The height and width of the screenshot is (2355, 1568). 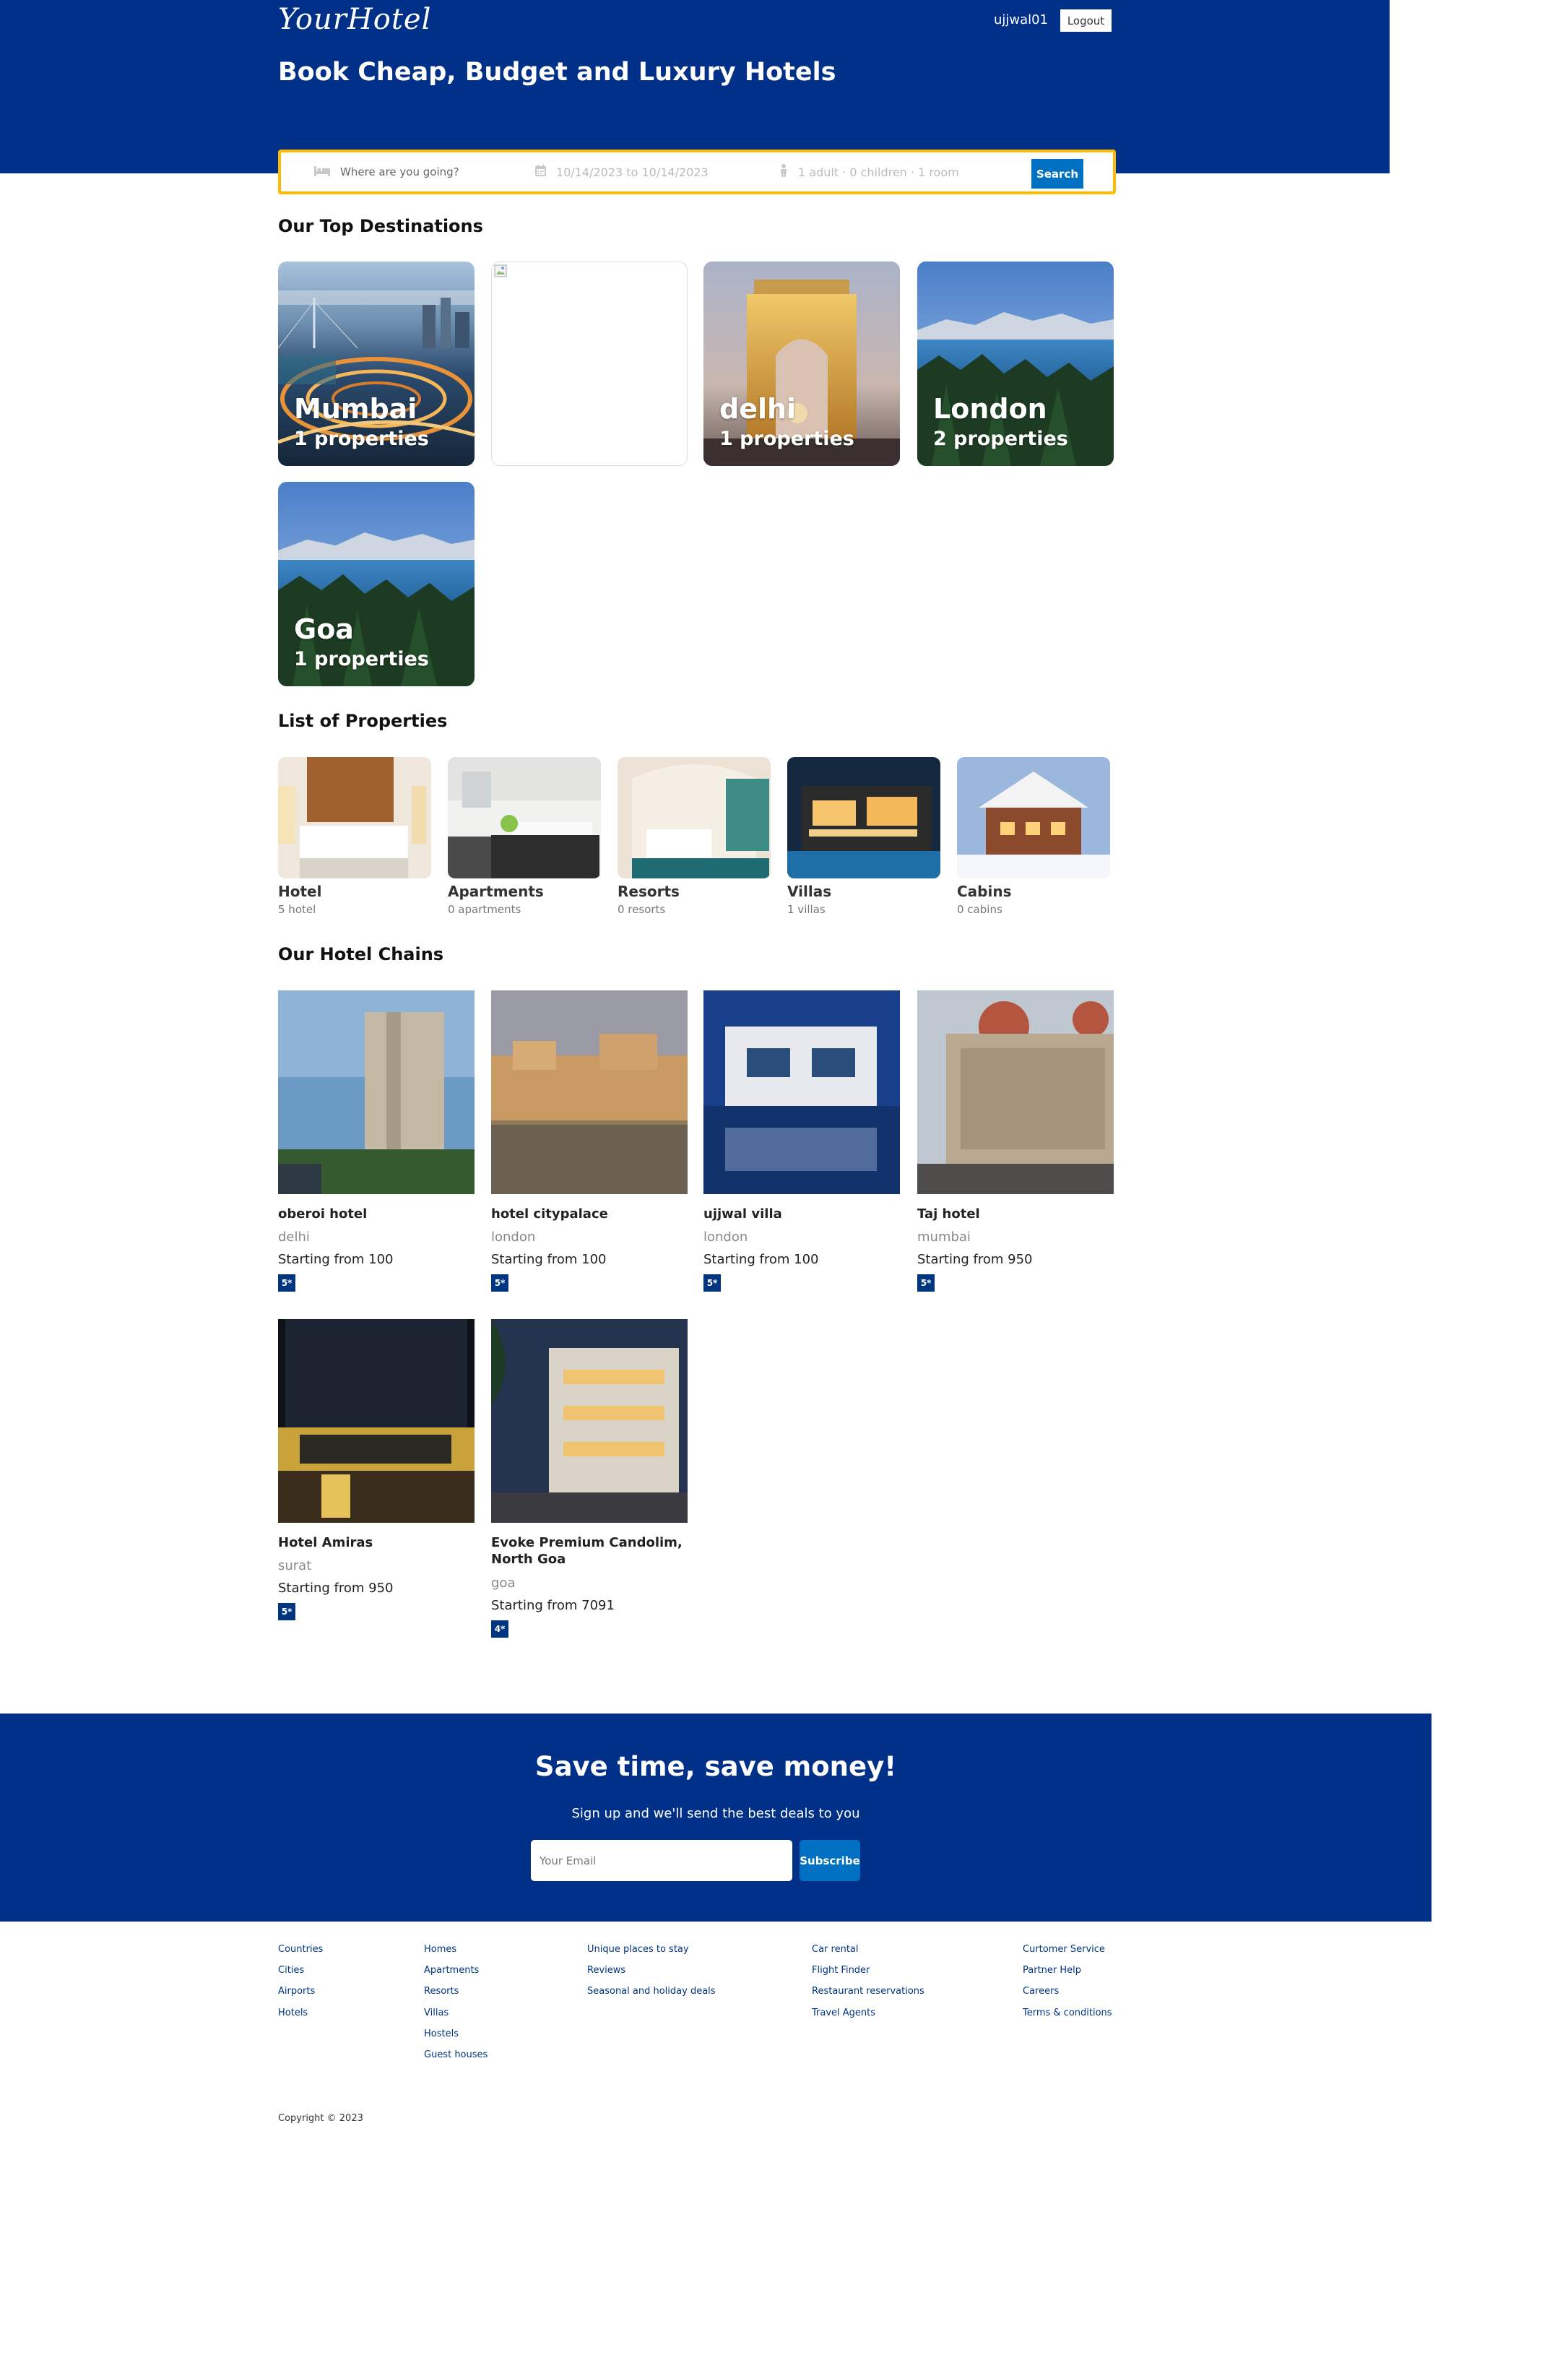 What do you see at coordinates (1067, 1997) in the screenshot?
I see `footer-link: Careers` at bounding box center [1067, 1997].